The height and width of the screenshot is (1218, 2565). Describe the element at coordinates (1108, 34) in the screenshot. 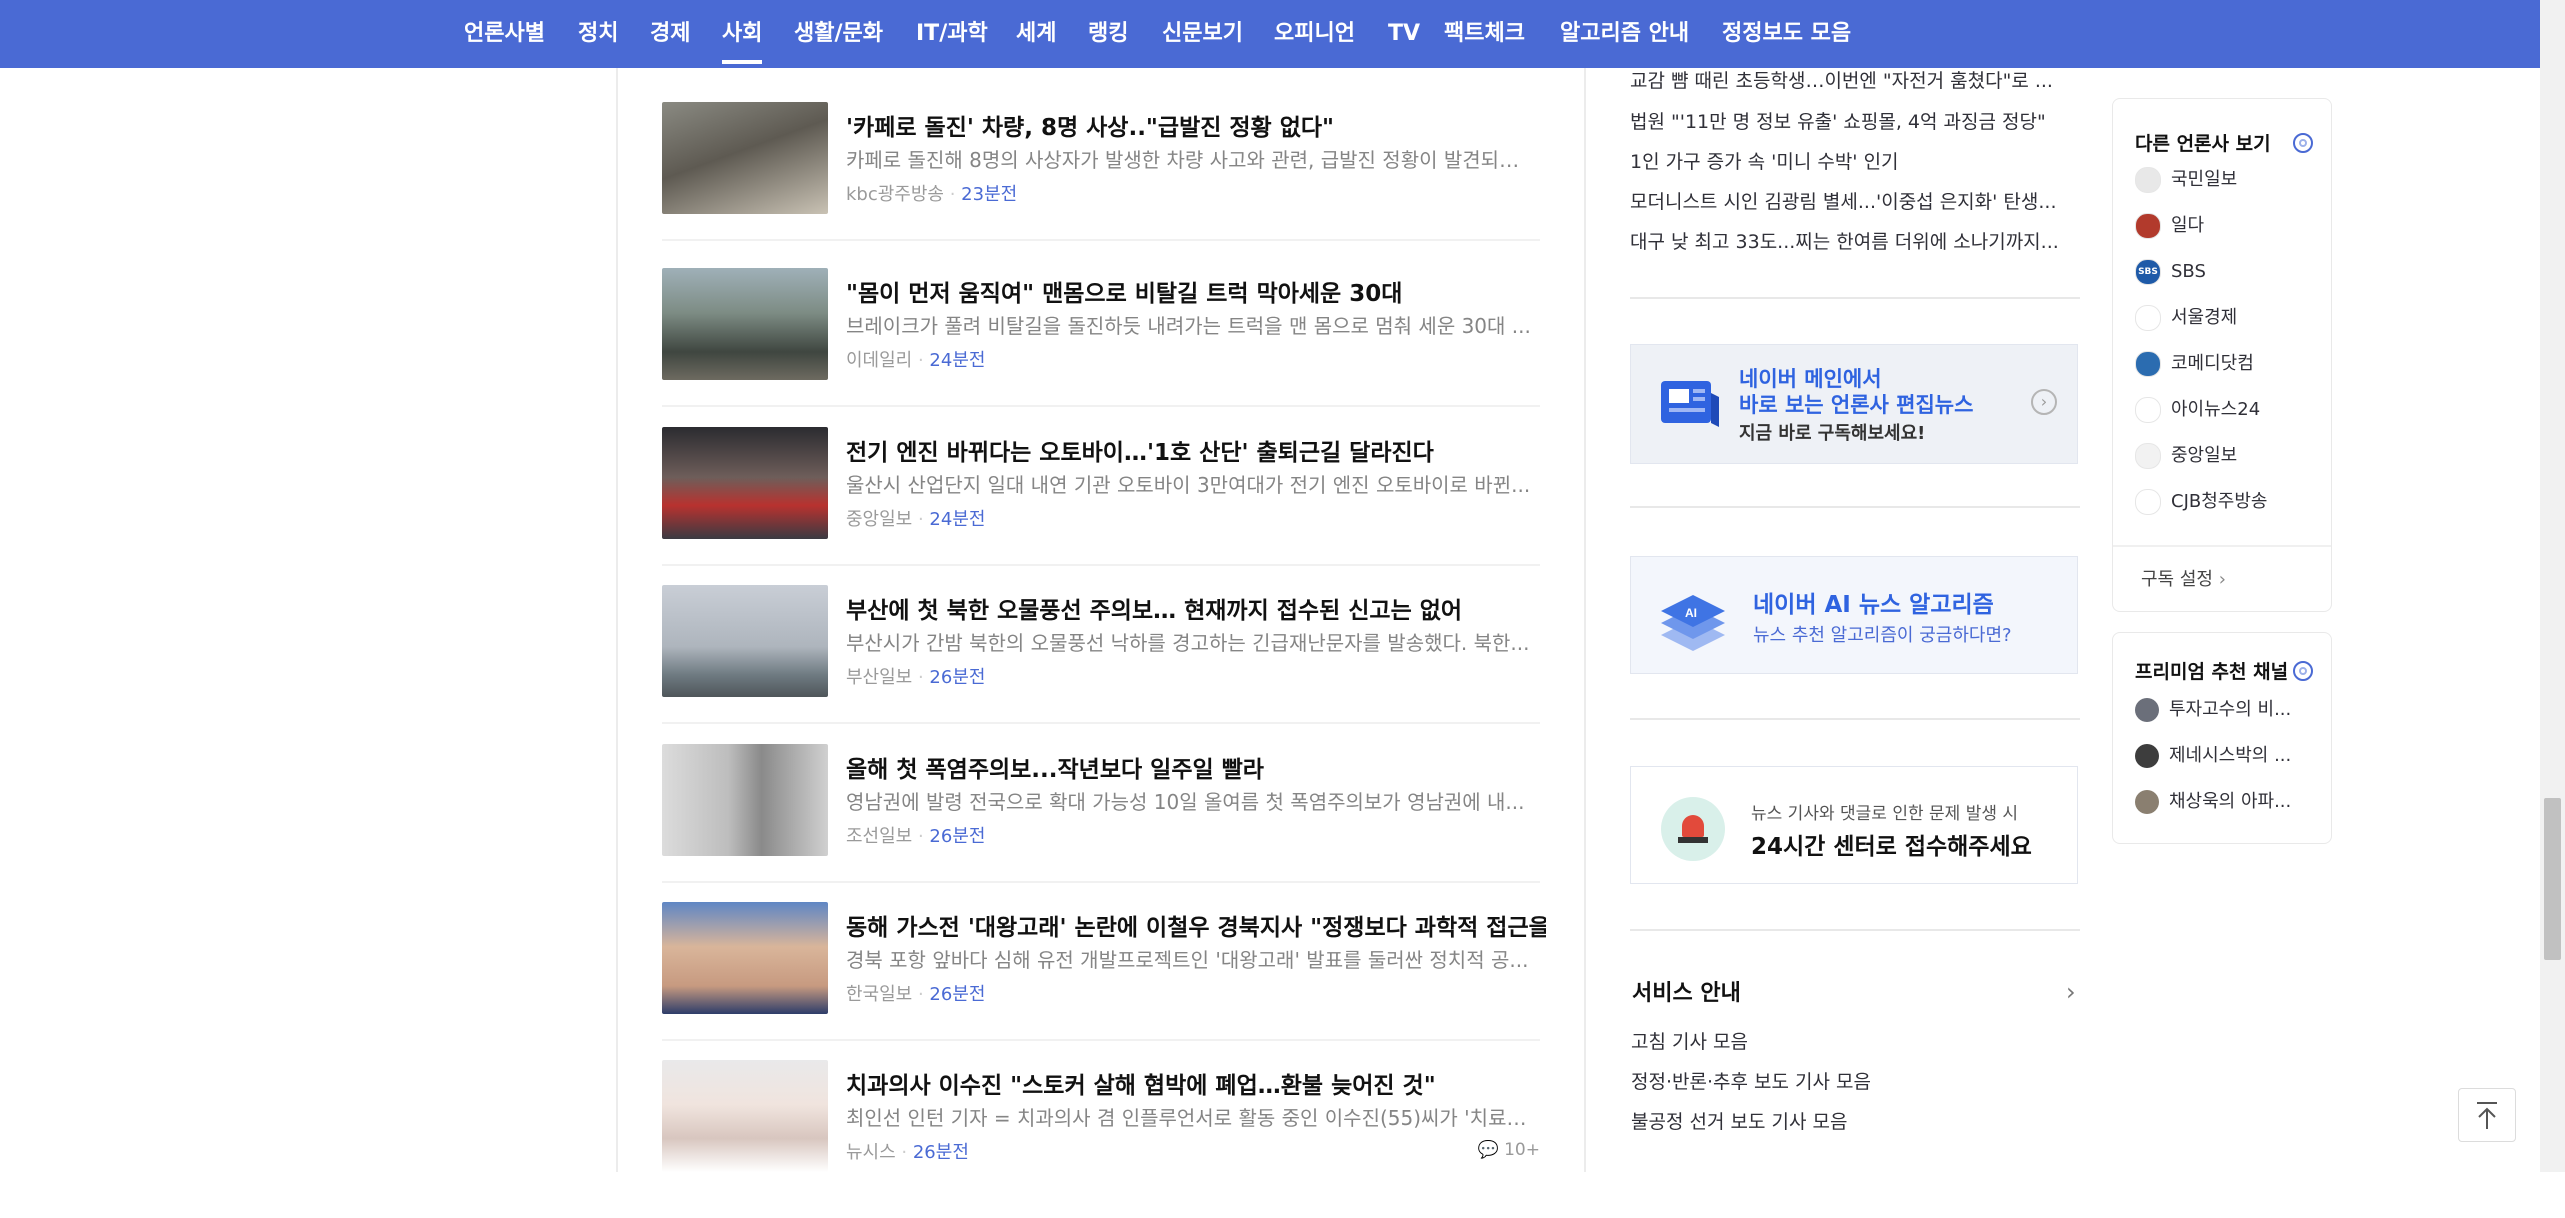

I see `nav-tab: 랭킹` at that location.